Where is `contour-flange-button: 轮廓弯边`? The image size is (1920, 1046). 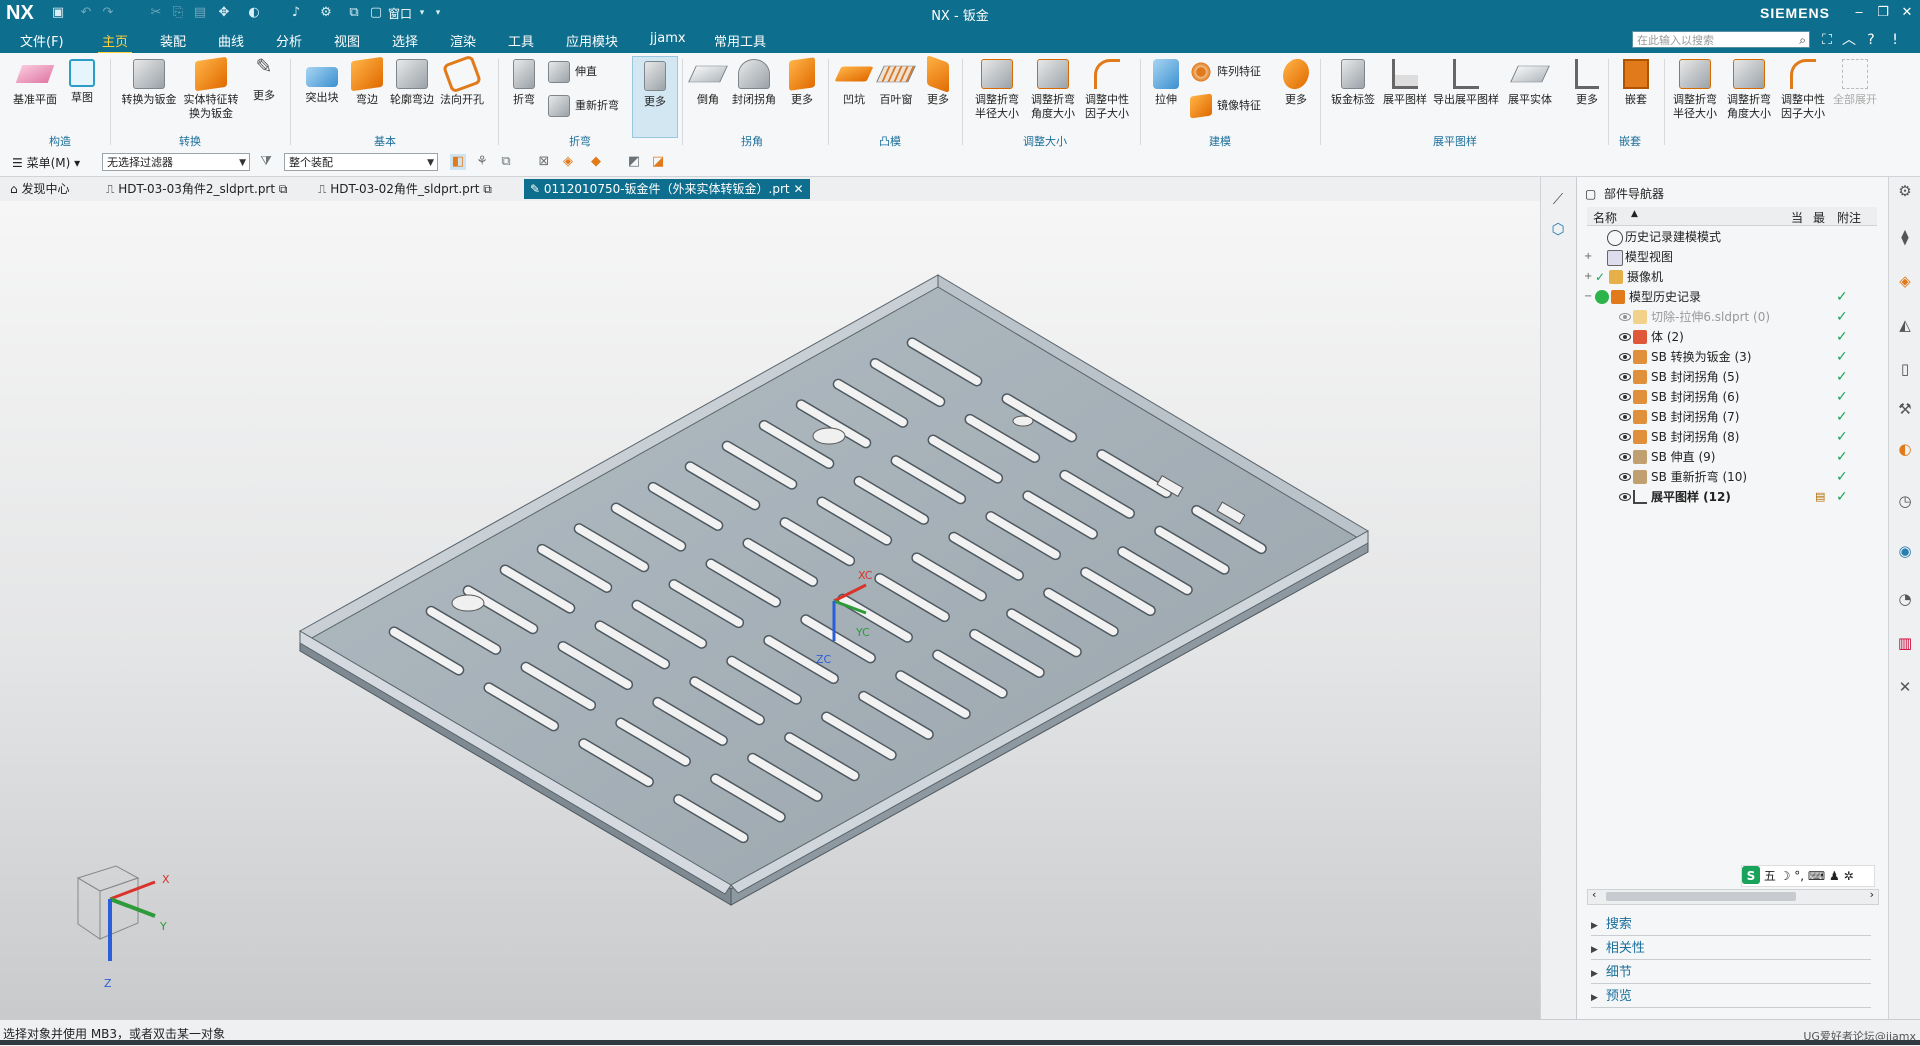
contour-flange-button: 轮廓弯边 is located at coordinates (412, 83).